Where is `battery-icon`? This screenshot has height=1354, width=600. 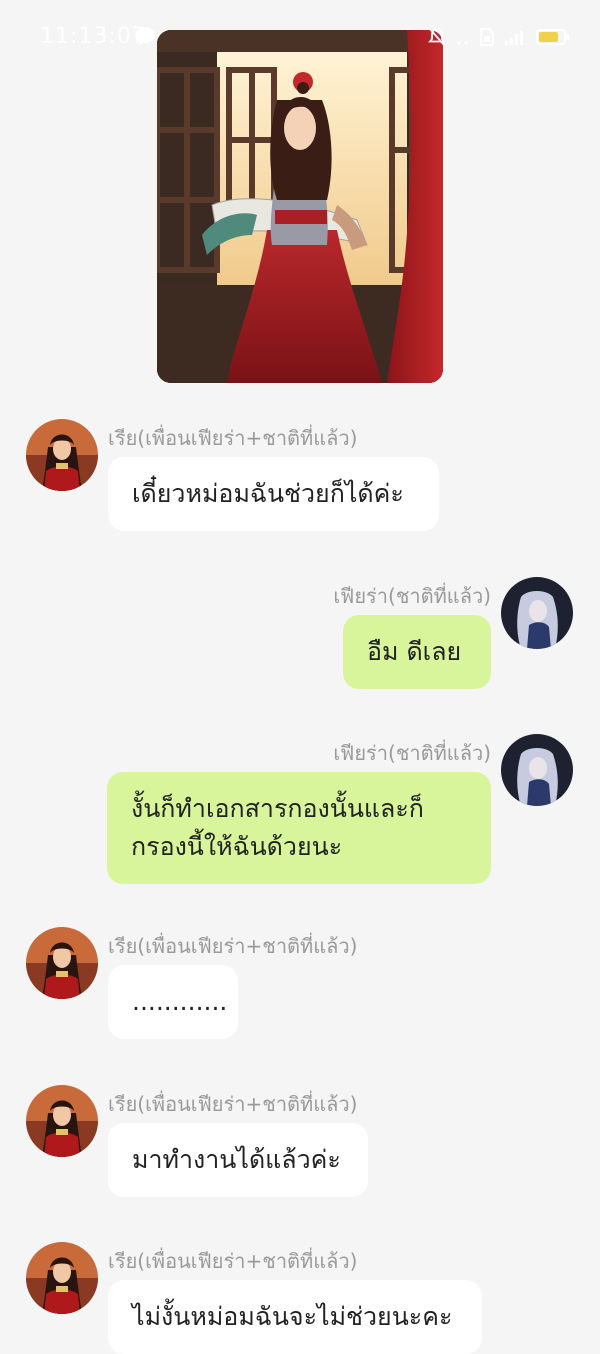
battery-icon is located at coordinates (552, 37).